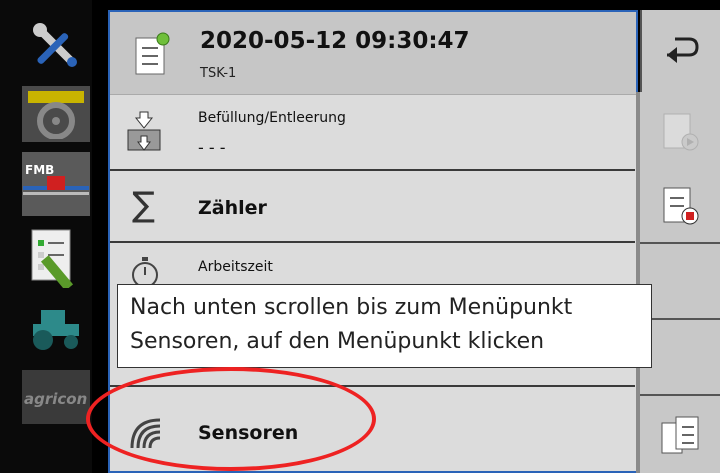 This screenshot has width=720, height=473. Describe the element at coordinates (56, 184) in the screenshot. I see `sprayer-fmb-icon: FMB` at that location.